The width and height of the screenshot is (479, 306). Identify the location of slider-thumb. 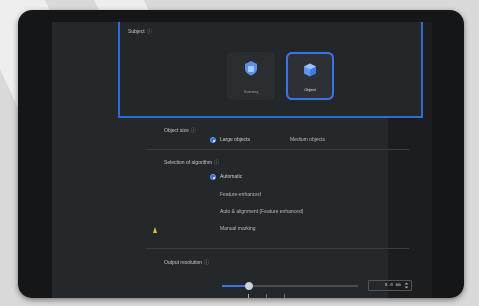
(249, 286).